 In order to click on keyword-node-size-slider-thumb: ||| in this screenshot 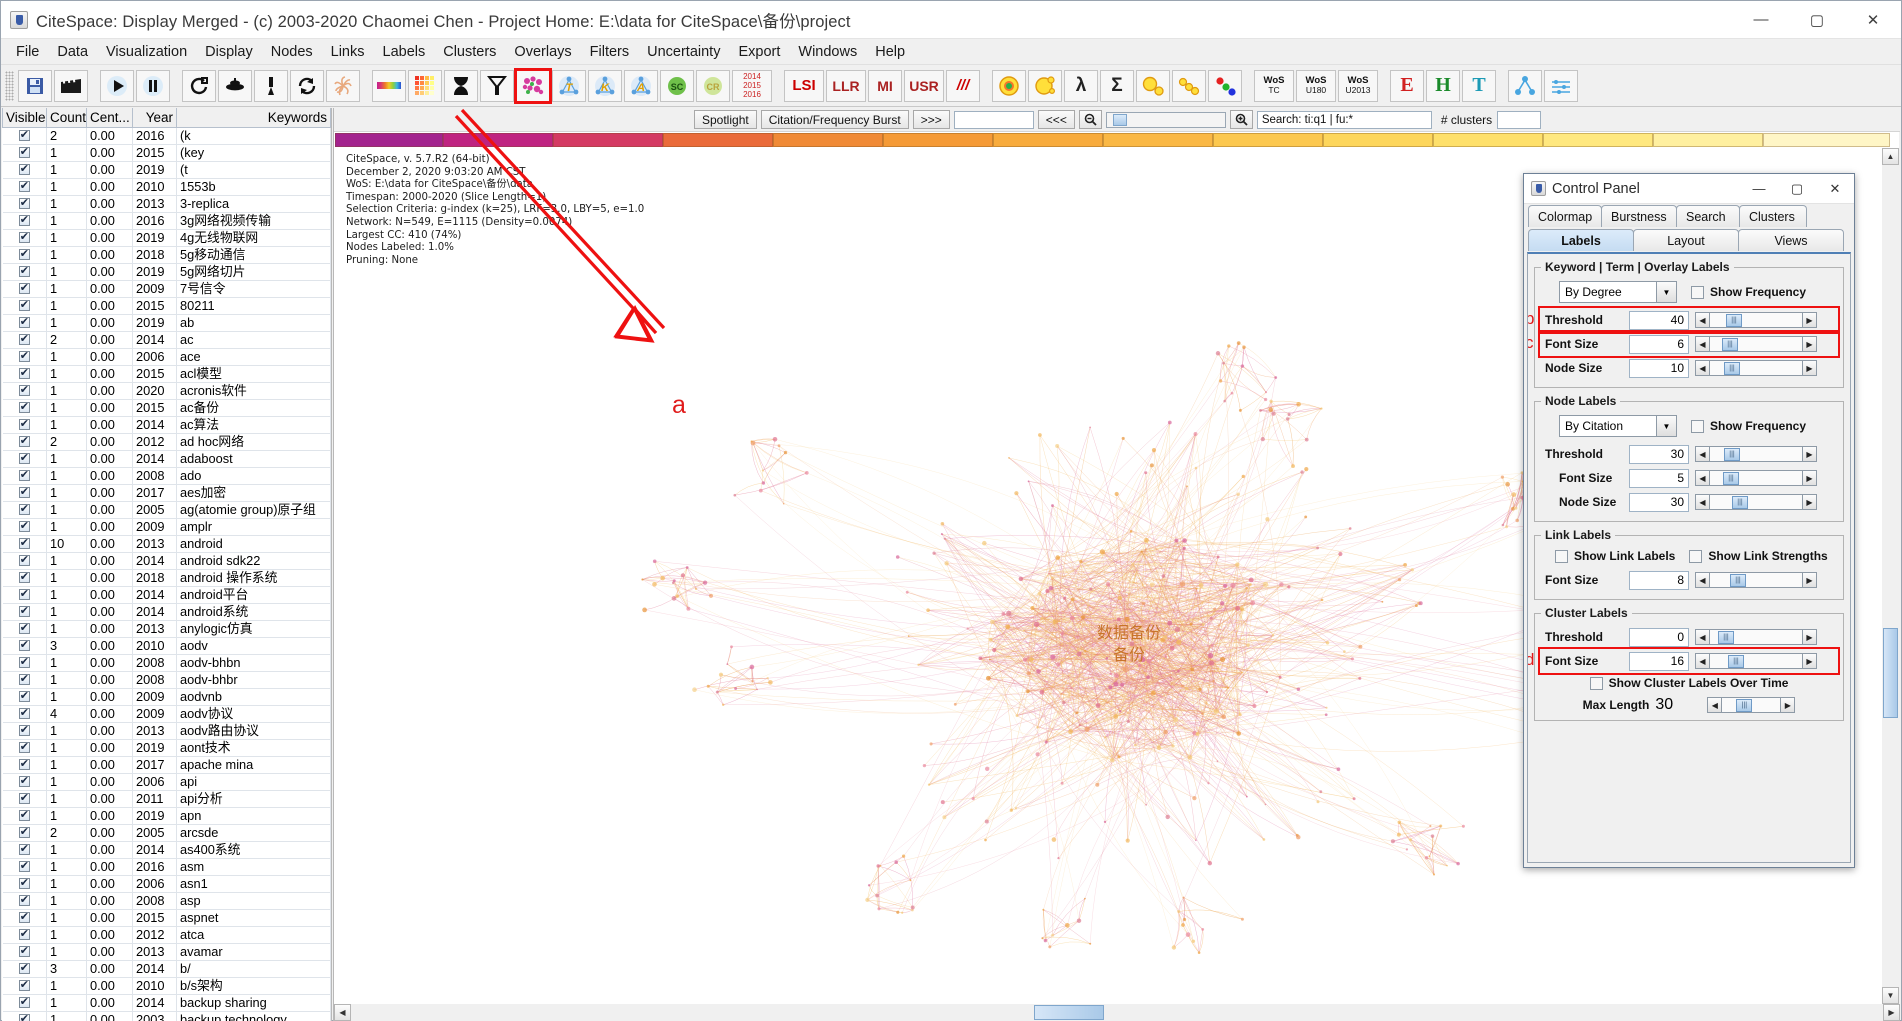, I will do `click(1732, 368)`.